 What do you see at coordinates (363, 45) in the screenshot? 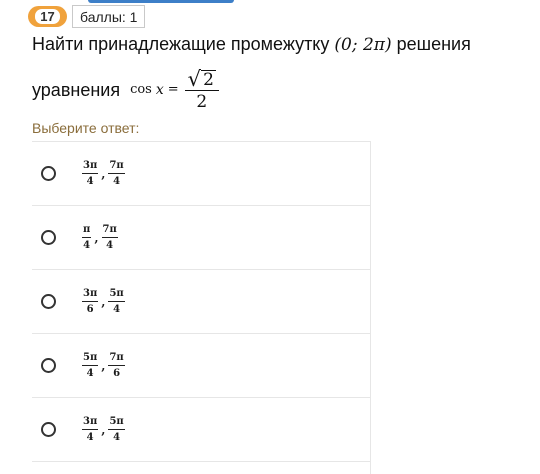
I see `interval-math: (0; 2π)` at bounding box center [363, 45].